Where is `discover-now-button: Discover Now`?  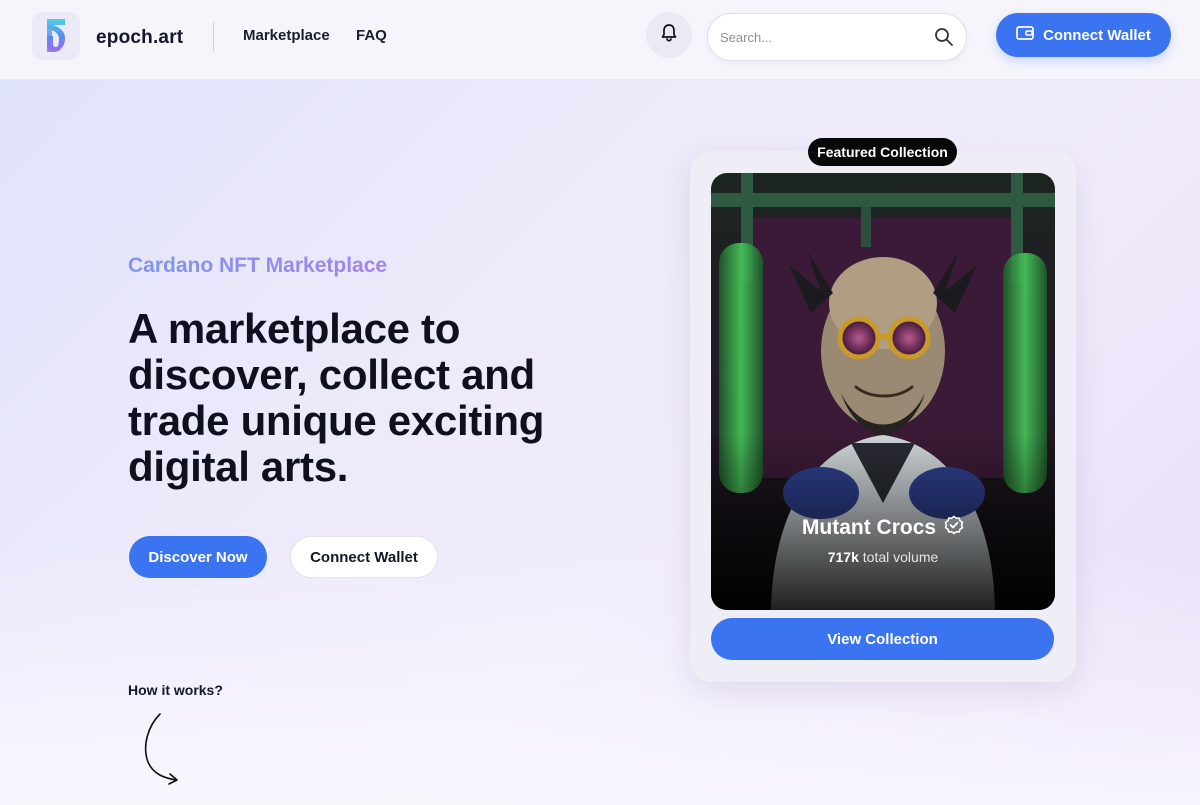 discover-now-button: Discover Now is located at coordinates (198, 557).